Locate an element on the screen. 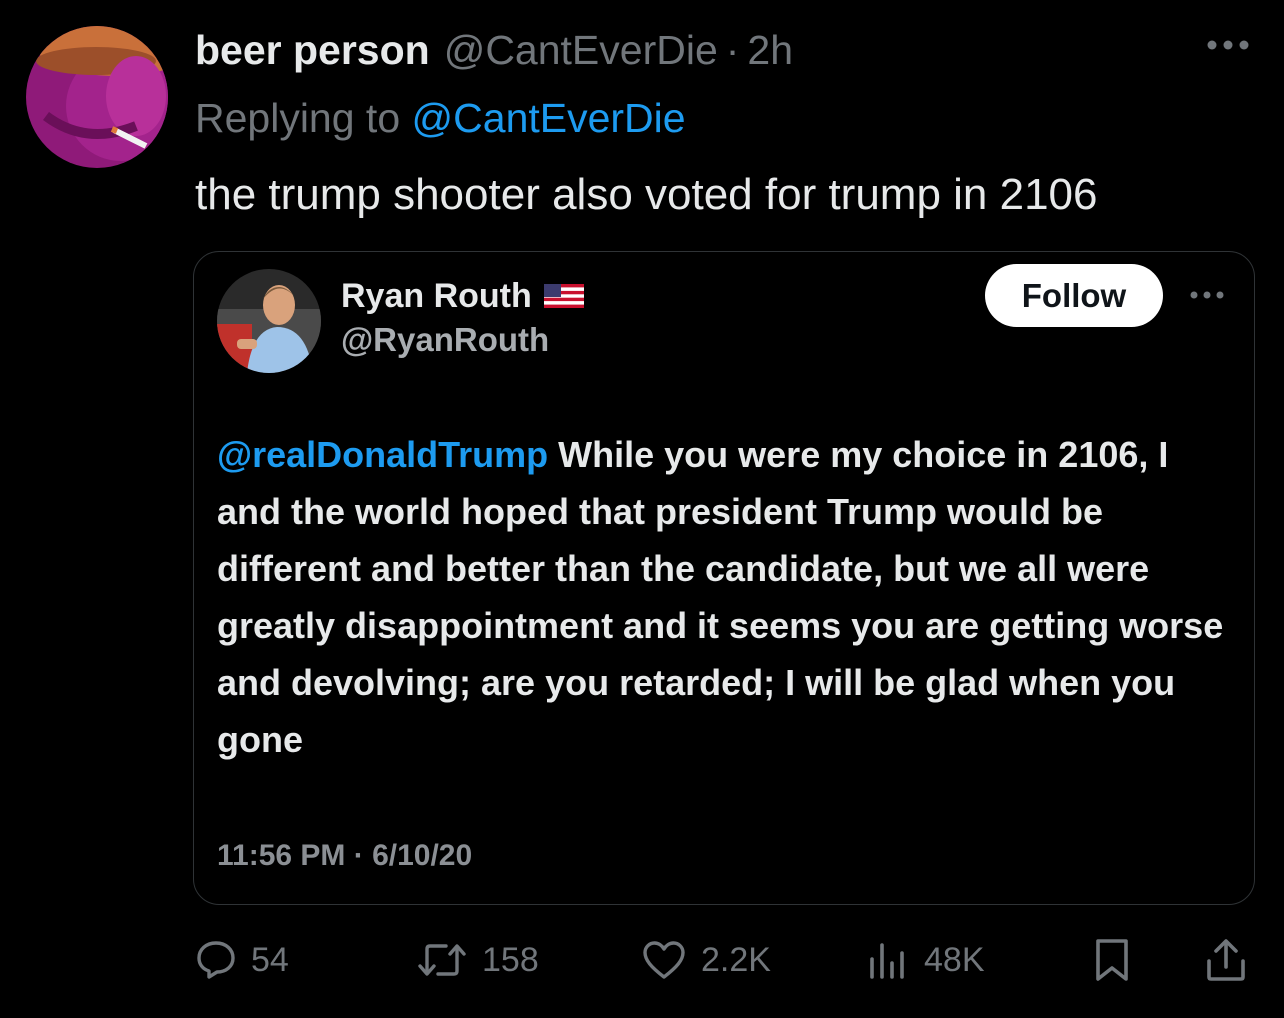 This screenshot has height=1018, width=1284. retweet-count: 158 is located at coordinates (510, 959).